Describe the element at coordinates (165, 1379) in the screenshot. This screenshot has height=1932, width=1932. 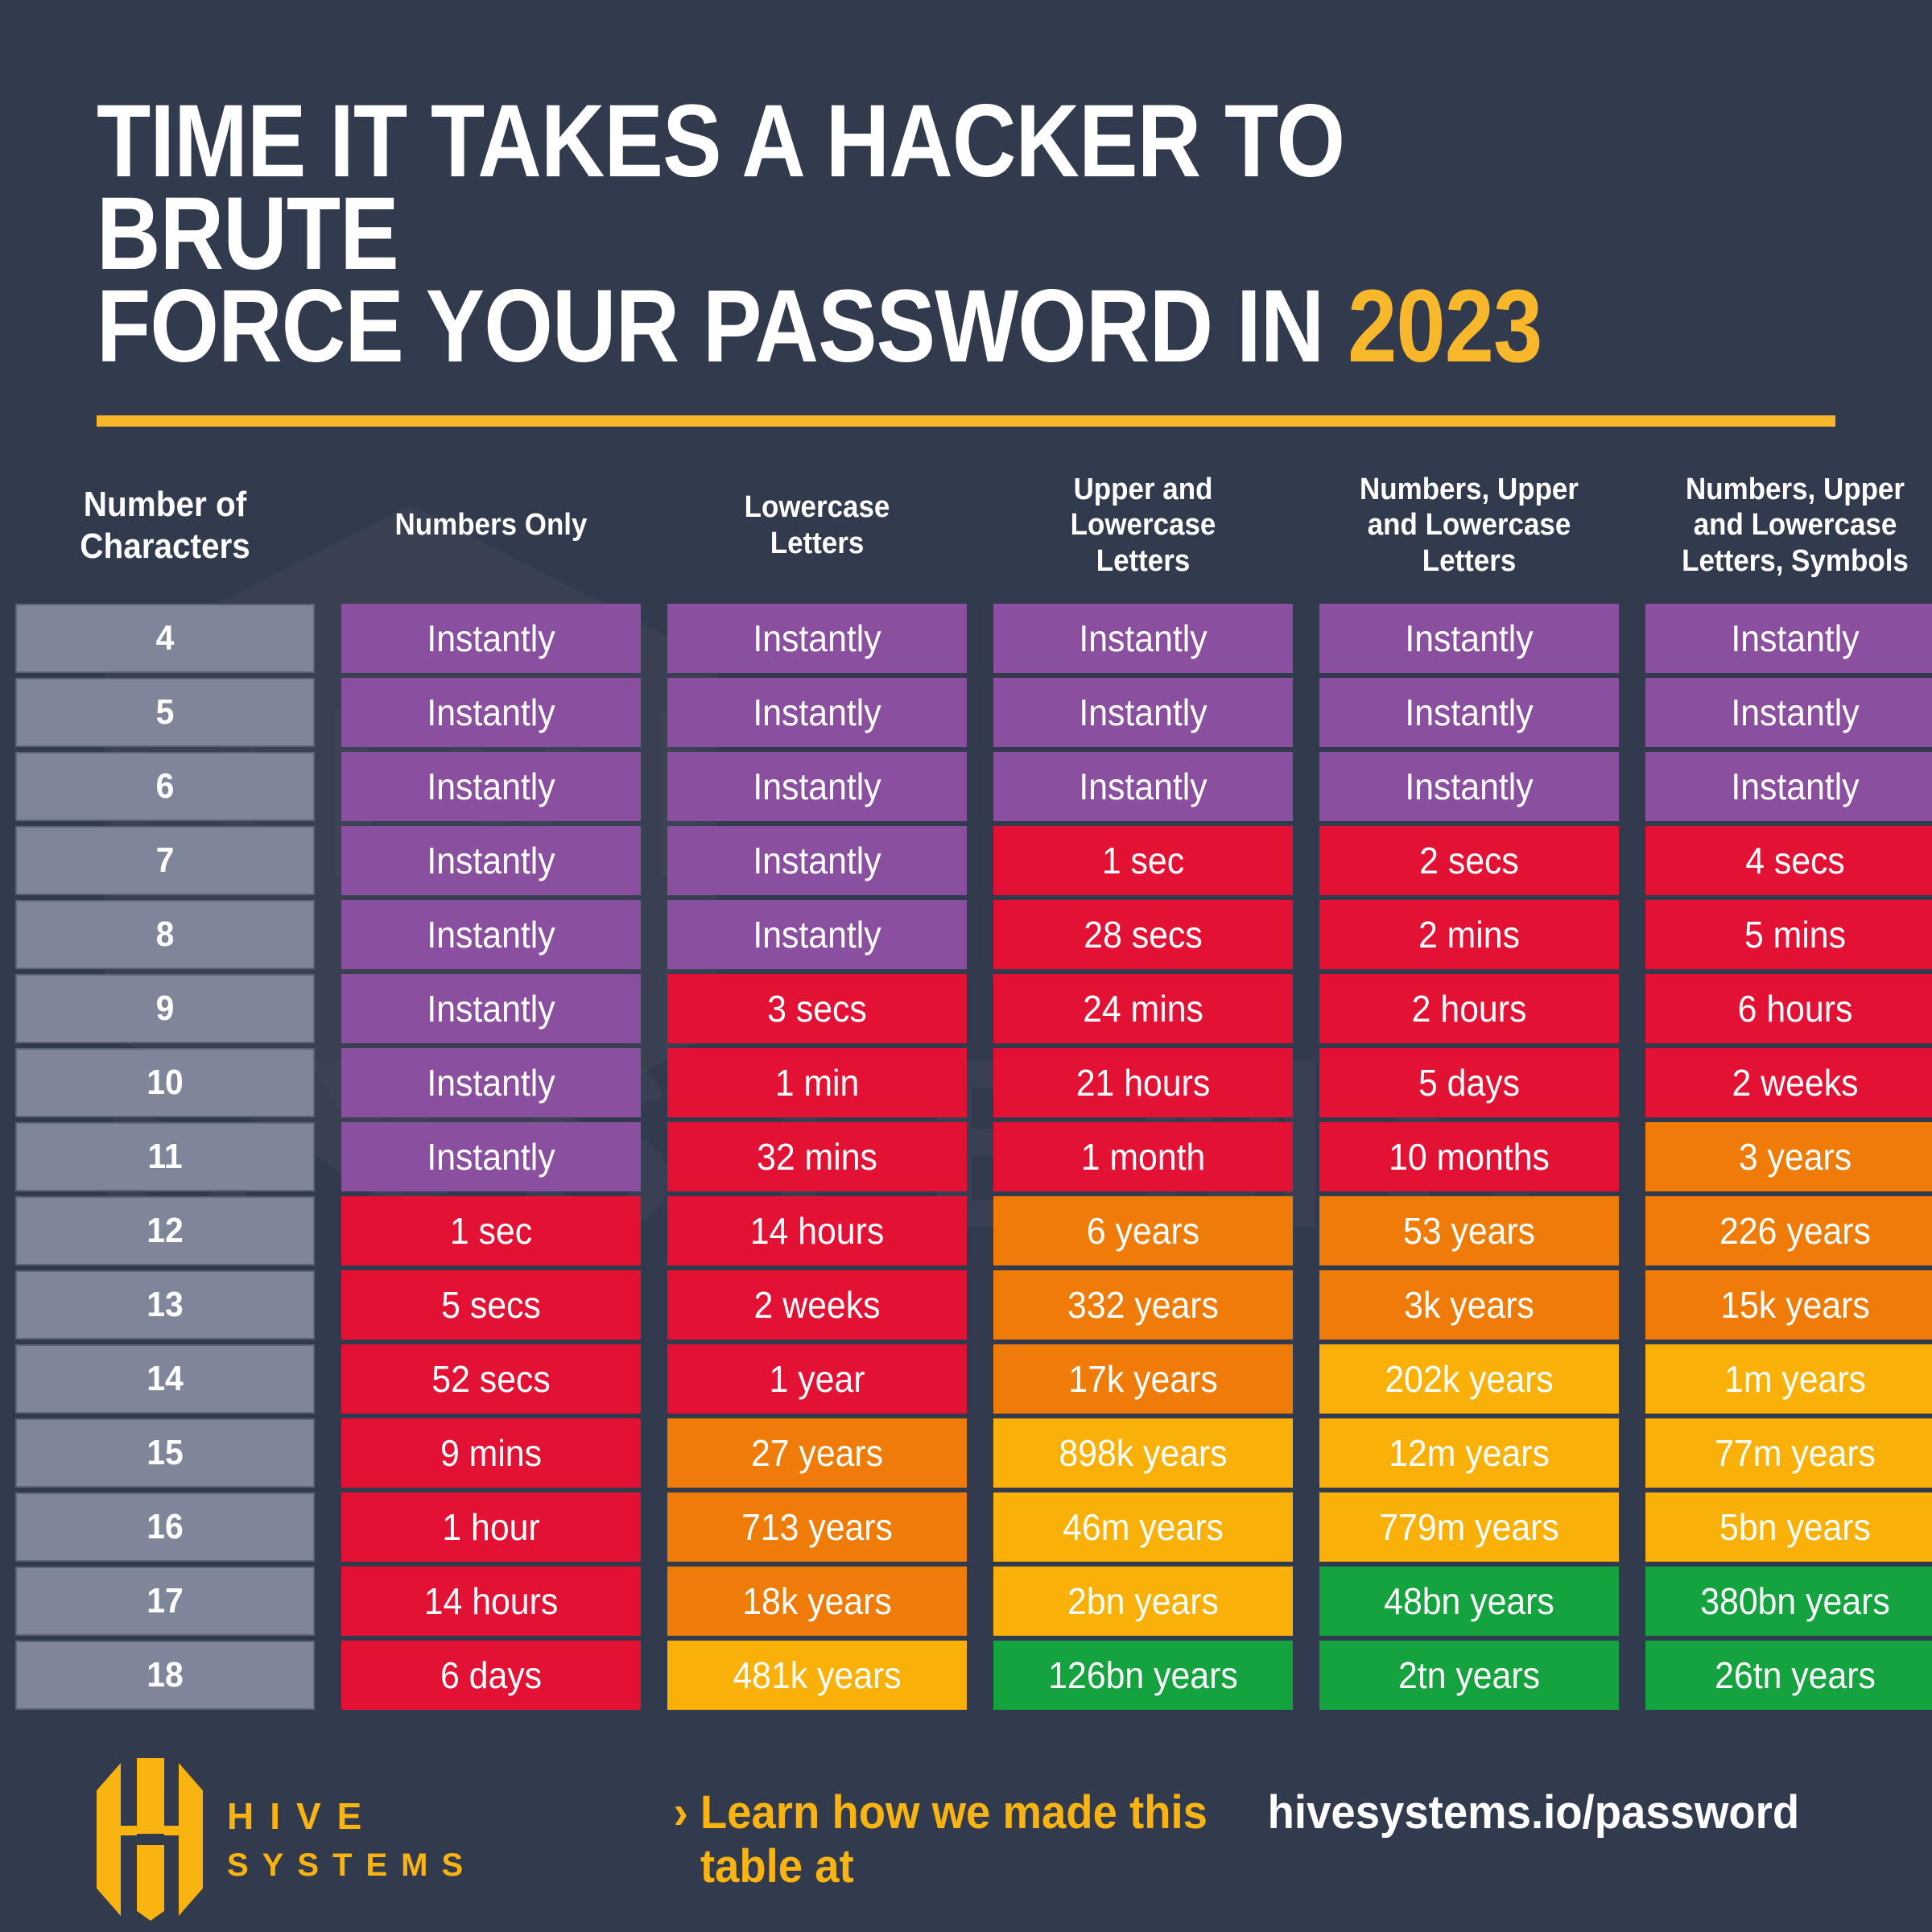
I see `row-character-count: 14` at that location.